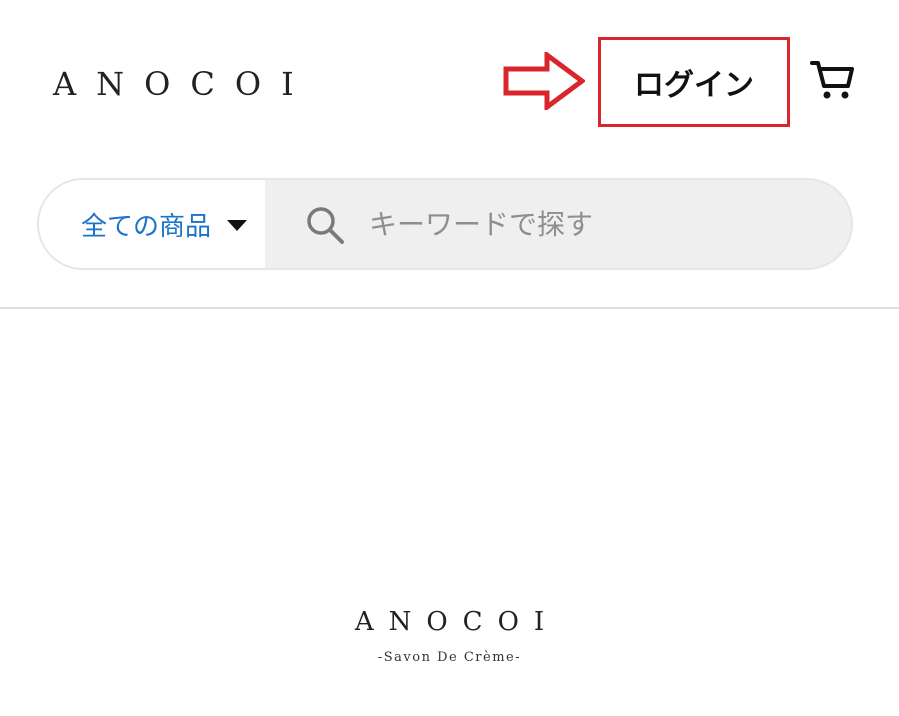 The height and width of the screenshot is (716, 899). I want to click on brand-tagline: -Savon De Crème-, so click(449, 657).